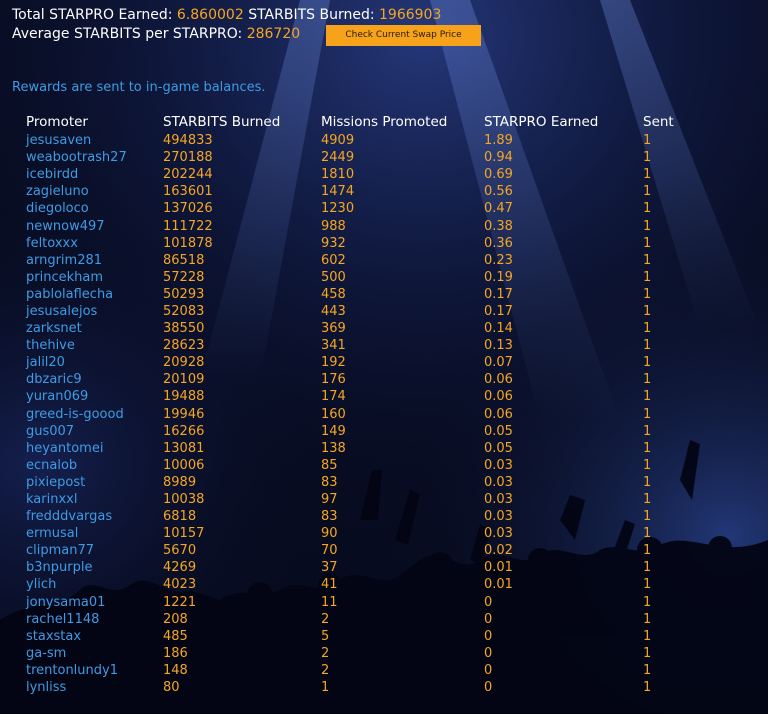 Image resolution: width=768 pixels, height=714 pixels. Describe the element at coordinates (333, 414) in the screenshot. I see `missions-promoted-value: 160` at that location.